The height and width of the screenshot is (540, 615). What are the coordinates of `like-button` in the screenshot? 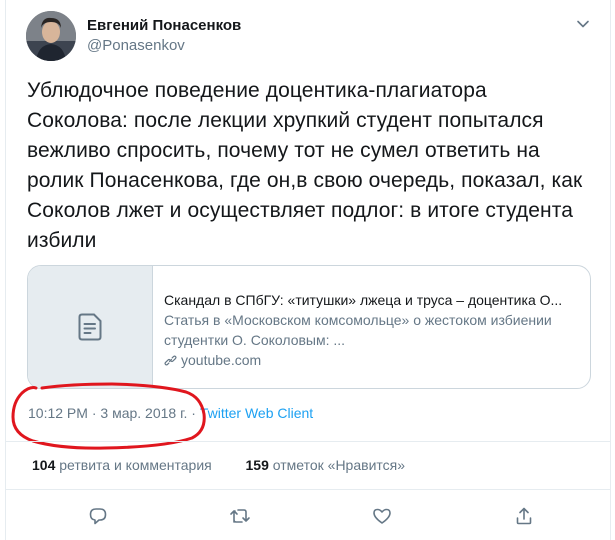 It's located at (382, 516).